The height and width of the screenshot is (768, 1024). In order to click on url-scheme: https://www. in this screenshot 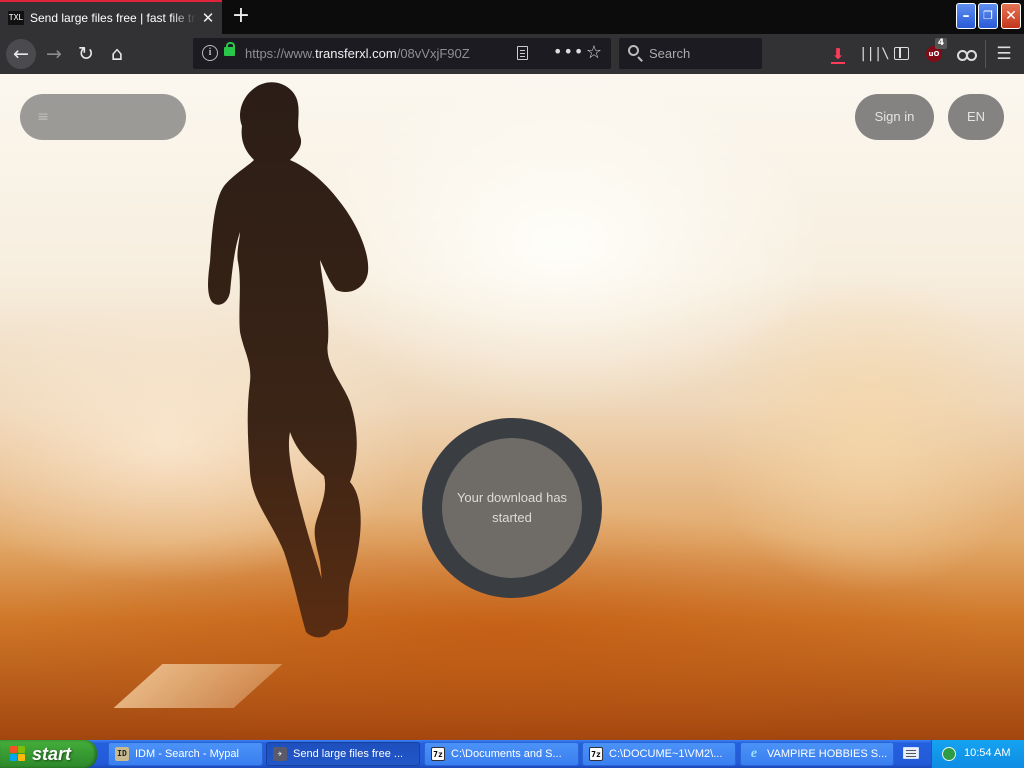, I will do `click(280, 53)`.